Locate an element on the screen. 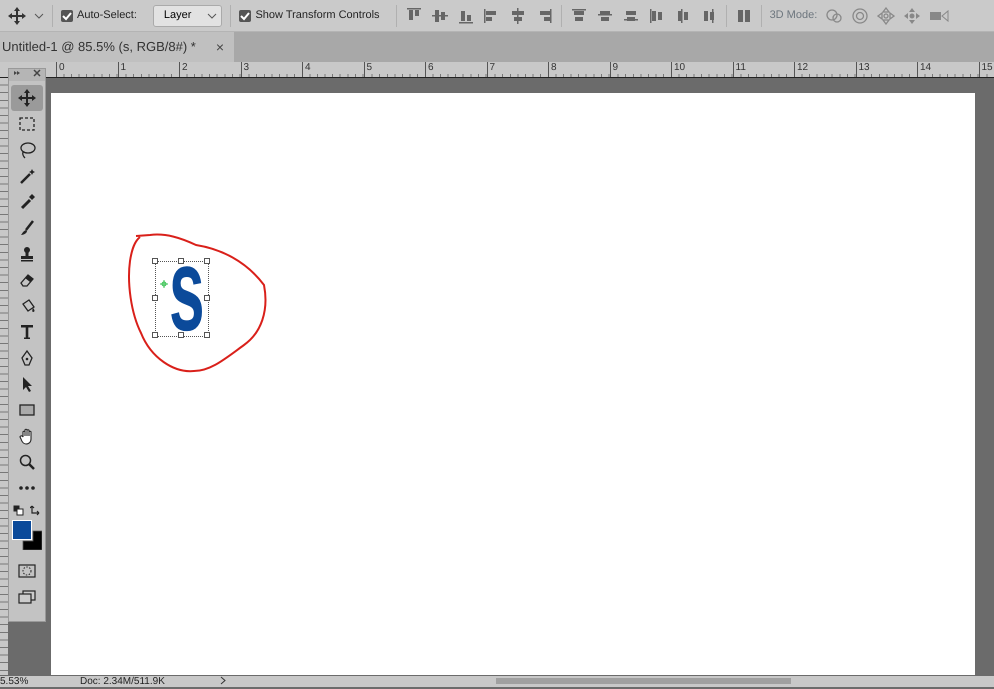 The image size is (994, 689). ruler-label: 15 is located at coordinates (986, 69).